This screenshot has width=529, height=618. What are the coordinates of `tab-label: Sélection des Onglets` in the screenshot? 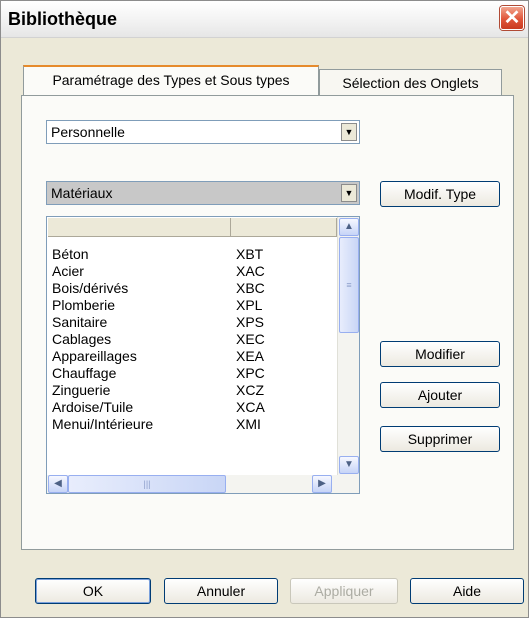 It's located at (410, 83).